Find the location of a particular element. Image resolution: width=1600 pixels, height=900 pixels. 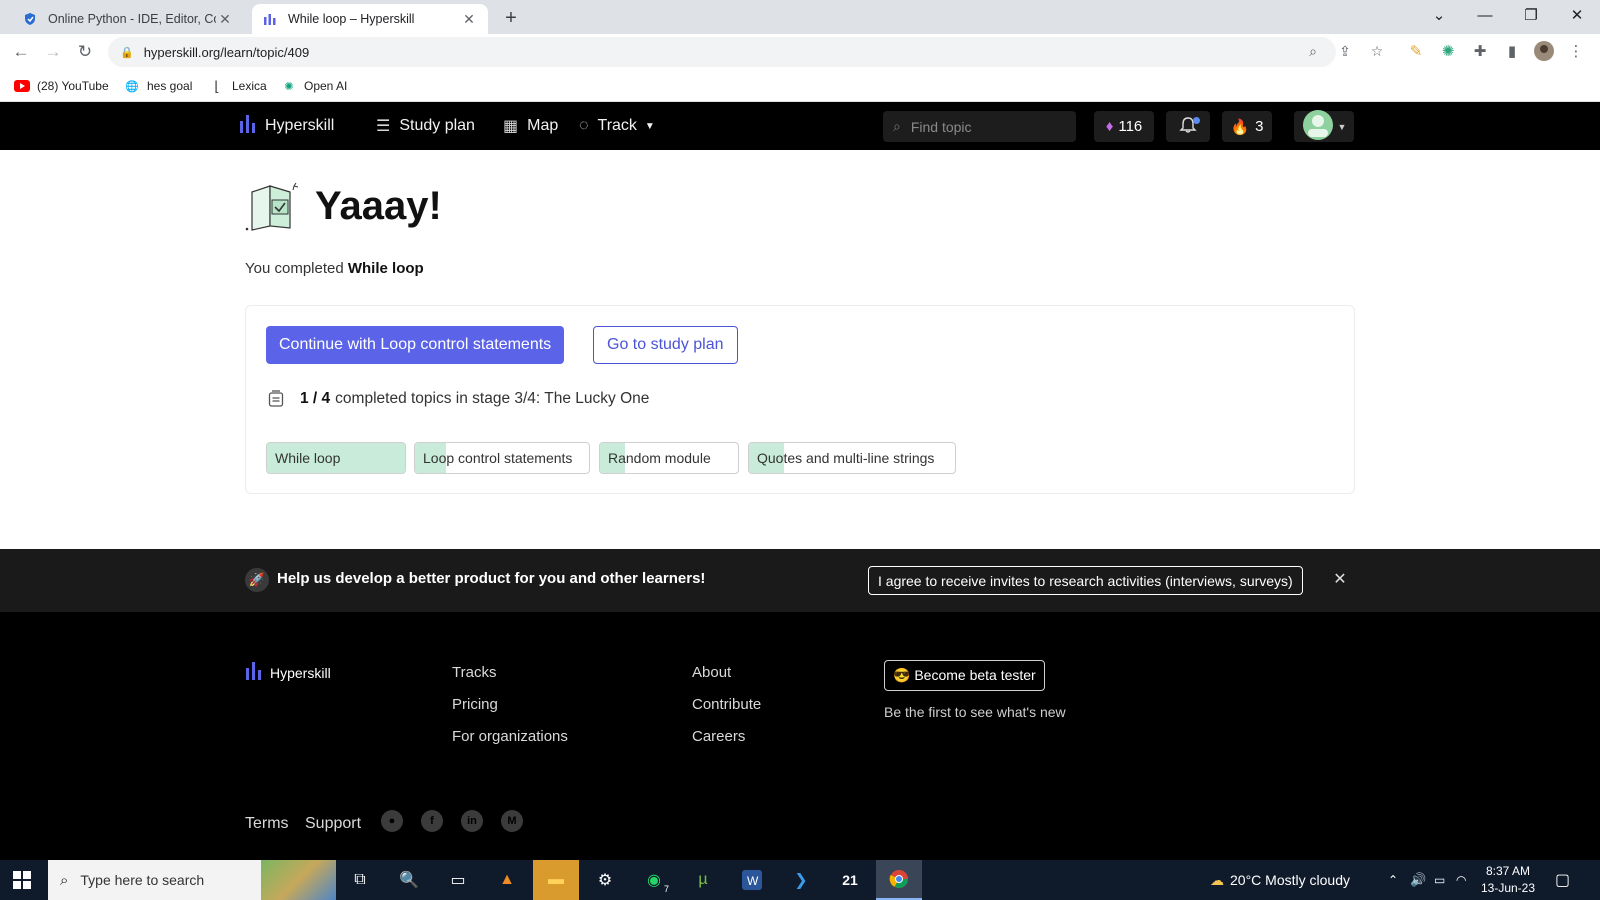

address-bar: 🔒 hyperskill.org/learn/topic/409 is located at coordinates (722, 52).